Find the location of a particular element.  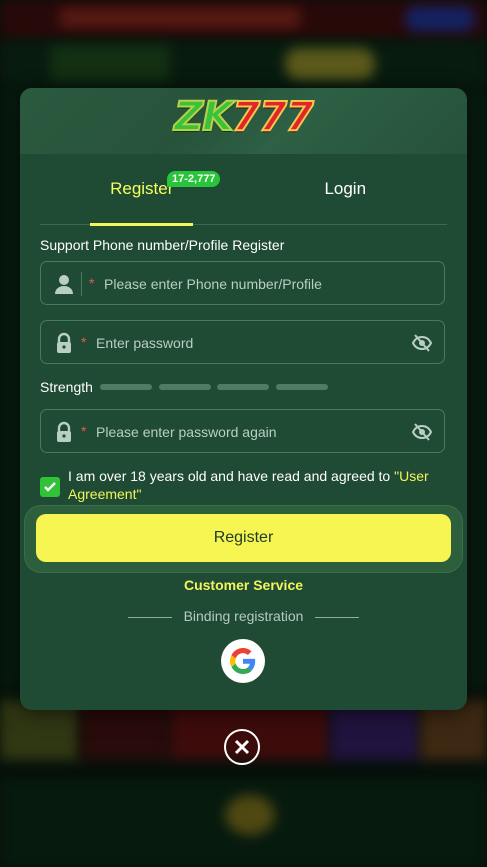

confirm-password-input is located at coordinates (246, 432).